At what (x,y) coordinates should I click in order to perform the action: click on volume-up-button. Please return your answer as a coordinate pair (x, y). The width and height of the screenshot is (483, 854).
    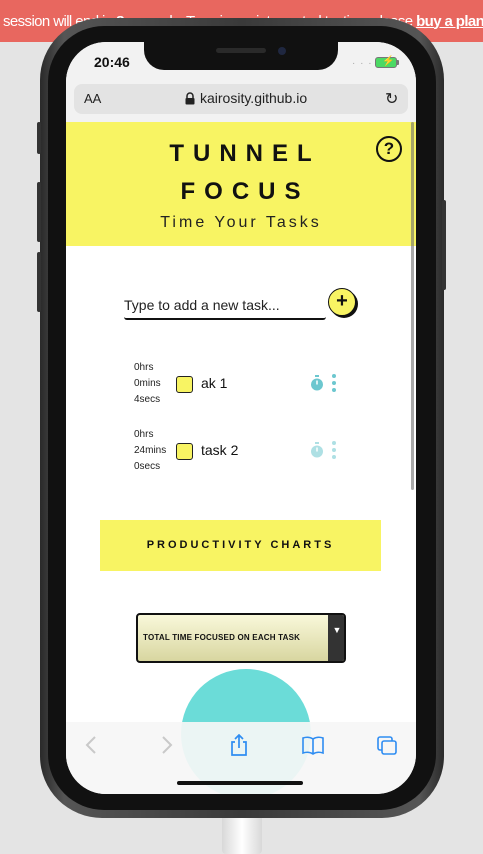
    Looking at the image, I should click on (39, 212).